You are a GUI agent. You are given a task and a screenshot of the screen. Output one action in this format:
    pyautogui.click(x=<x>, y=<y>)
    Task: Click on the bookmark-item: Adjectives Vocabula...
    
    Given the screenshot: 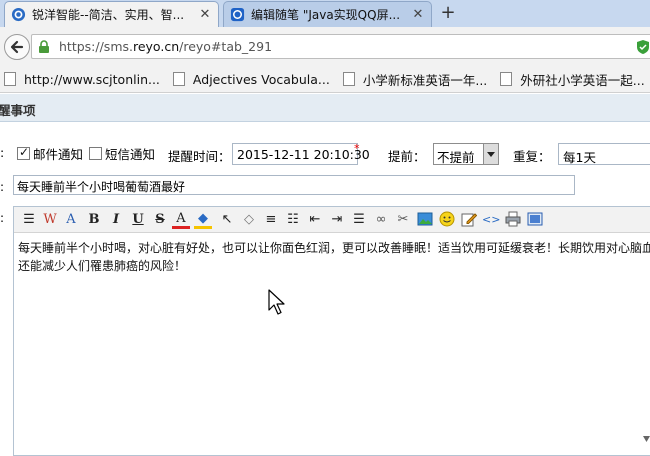 What is the action you would take?
    pyautogui.click(x=251, y=79)
    